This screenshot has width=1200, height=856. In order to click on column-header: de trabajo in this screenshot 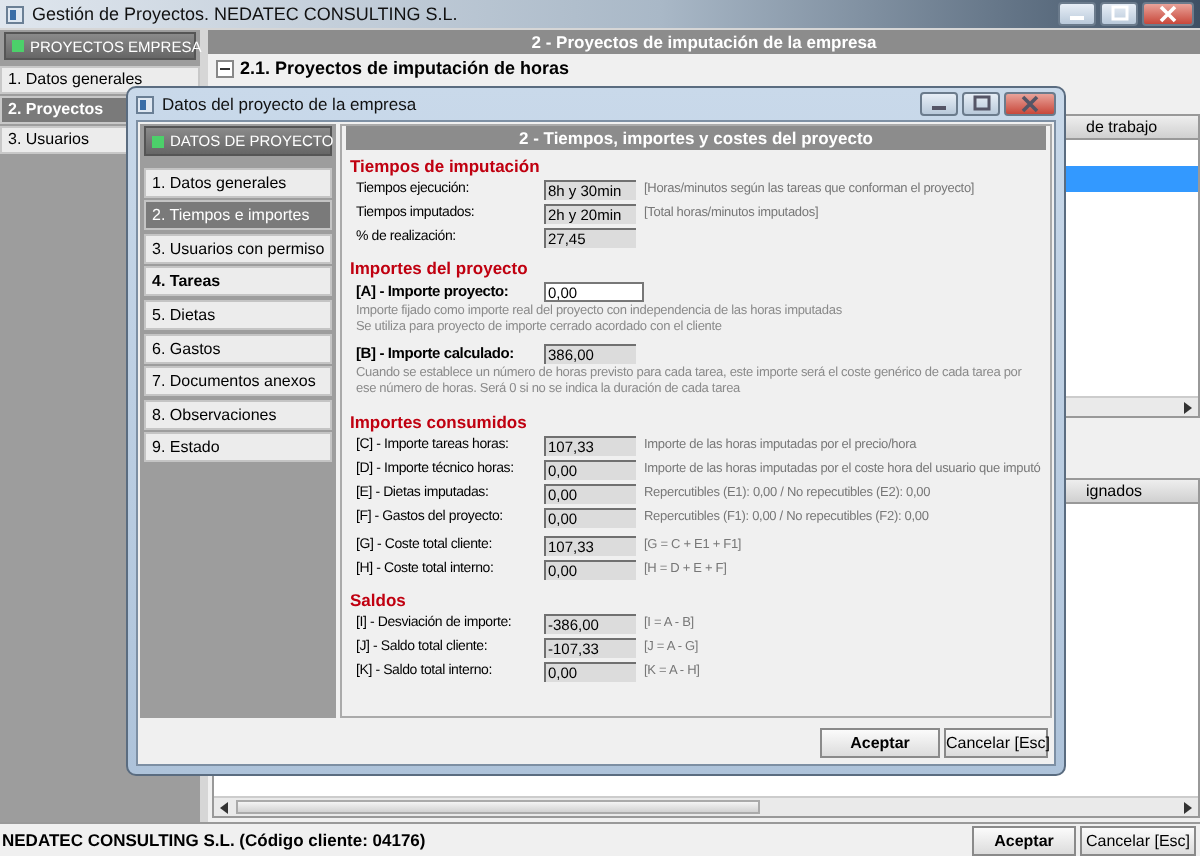, I will do `click(1122, 127)`.